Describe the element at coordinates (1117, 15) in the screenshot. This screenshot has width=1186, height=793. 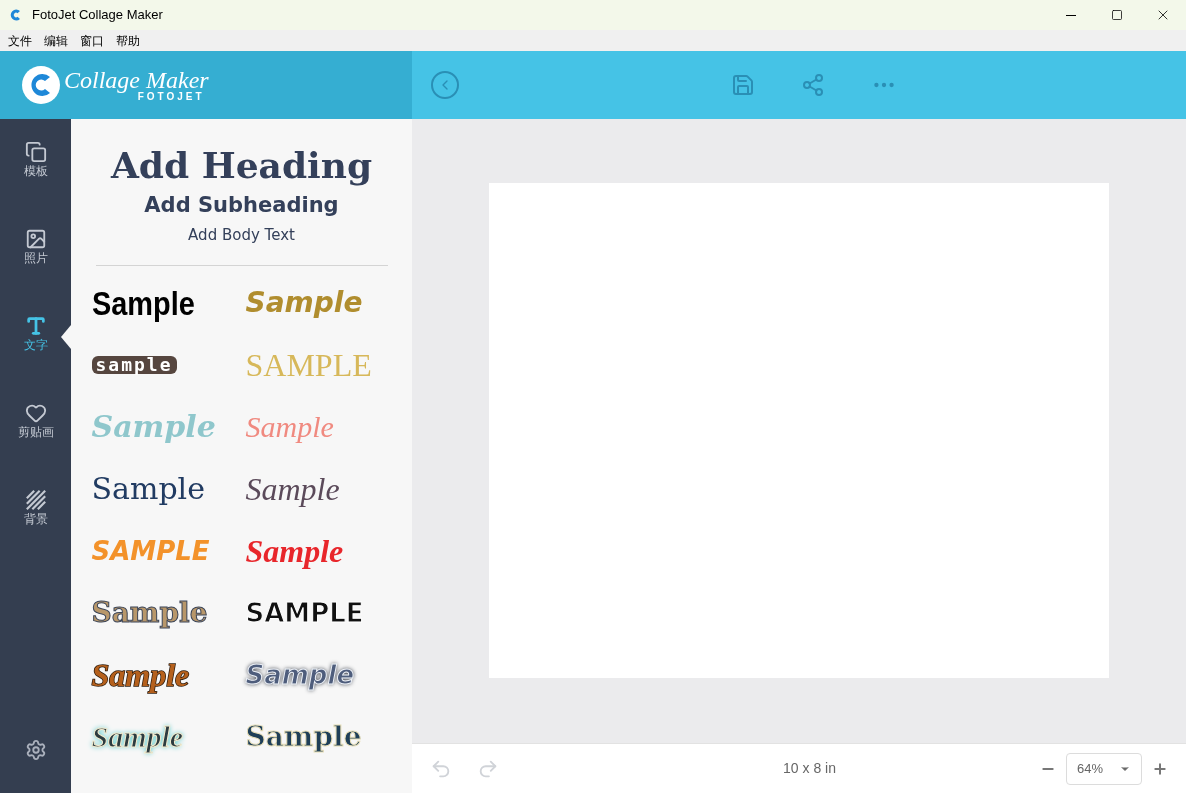
I see `maximize-icon` at that location.